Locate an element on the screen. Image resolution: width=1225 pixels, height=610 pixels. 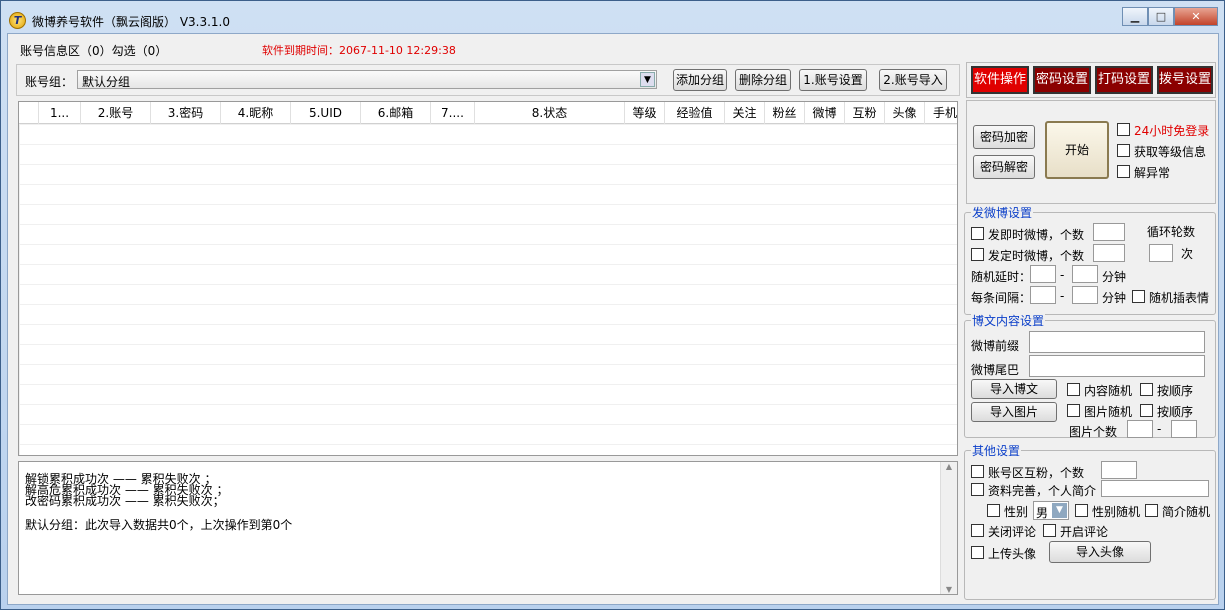
log-line: 改密码累积成功次 —— 累积失败次； is located at coordinates (125, 501).